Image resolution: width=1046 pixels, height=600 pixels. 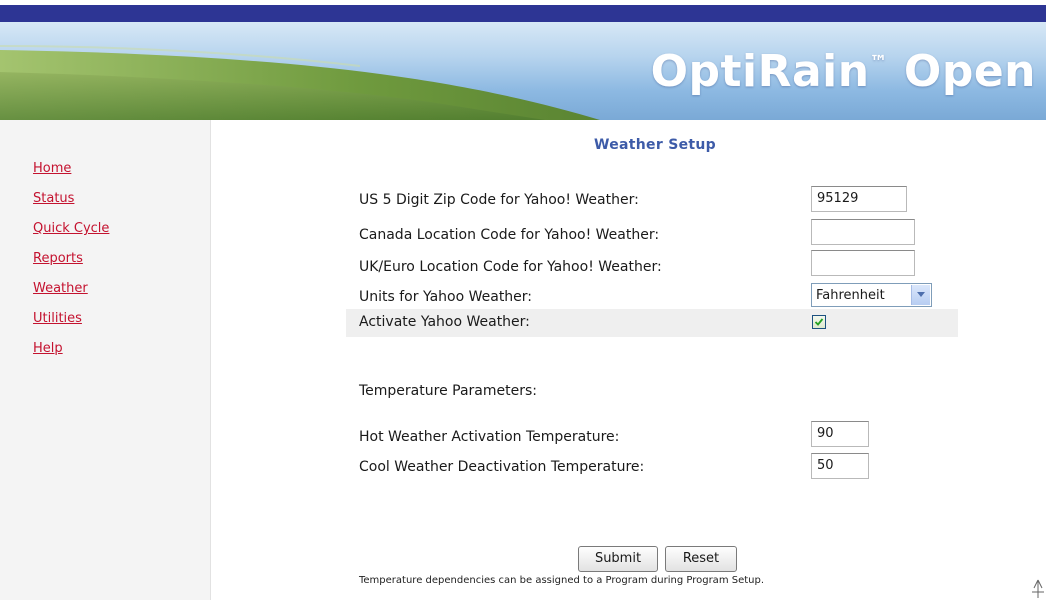 What do you see at coordinates (71, 176) in the screenshot?
I see `sidebar-item-home: Home` at bounding box center [71, 176].